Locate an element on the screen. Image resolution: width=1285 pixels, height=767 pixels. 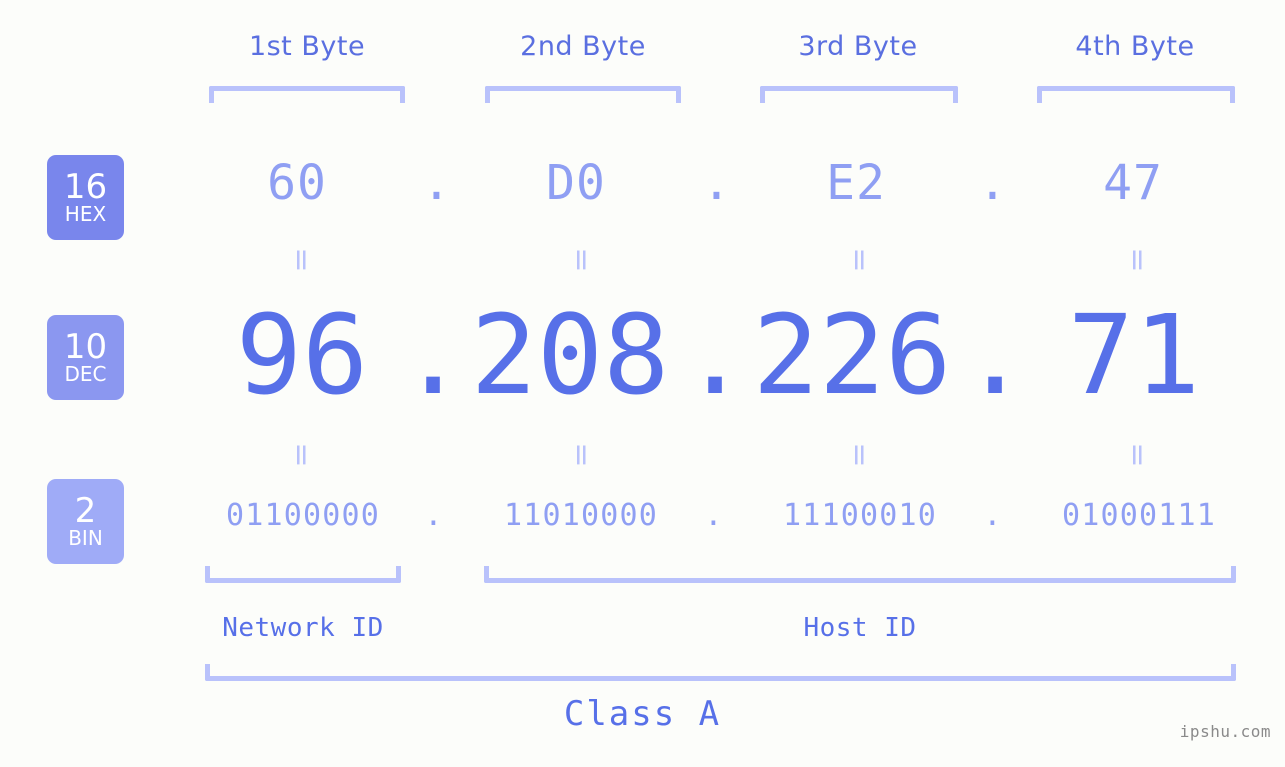
equals-sign-hex-dec-2: = is located at coordinates (581, 260).